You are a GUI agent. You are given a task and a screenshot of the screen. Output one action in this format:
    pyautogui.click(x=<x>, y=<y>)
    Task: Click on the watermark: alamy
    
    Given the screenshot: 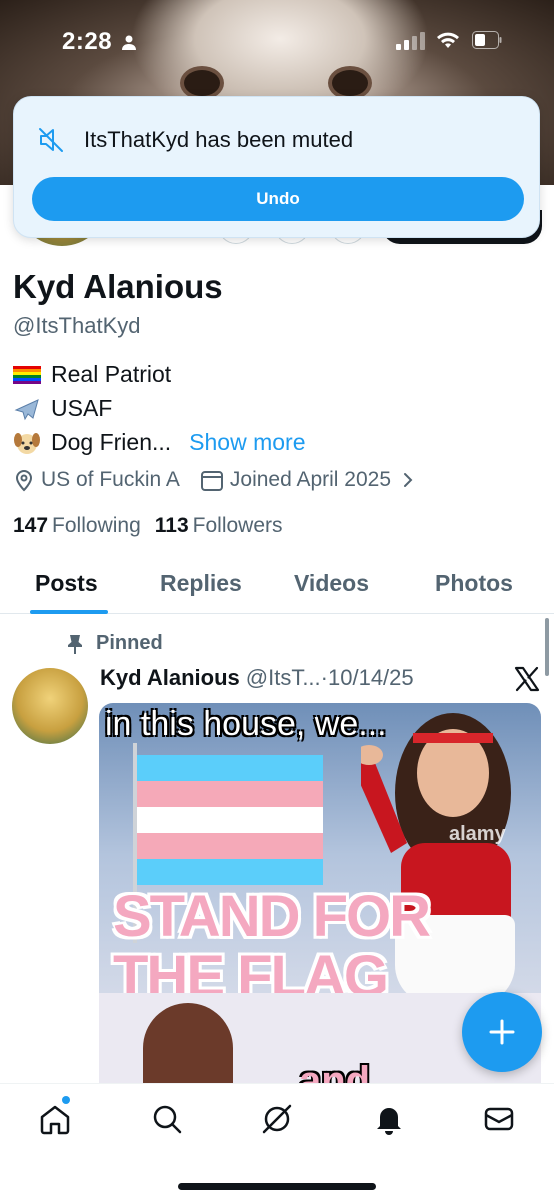 What is the action you would take?
    pyautogui.click(x=477, y=834)
    